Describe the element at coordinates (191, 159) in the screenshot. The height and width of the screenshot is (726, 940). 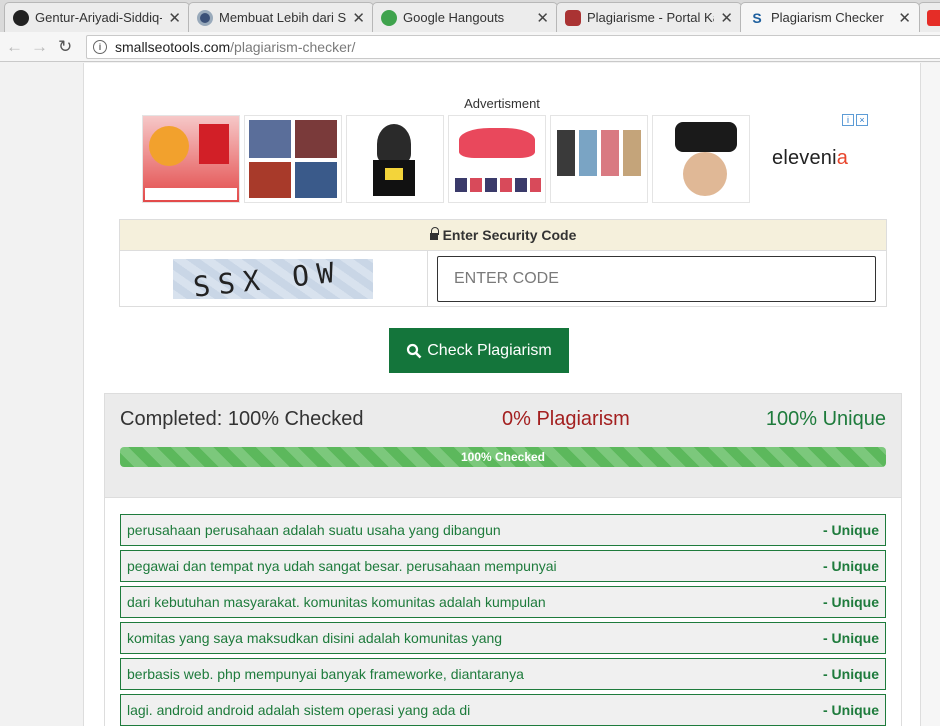
I see `ad-tile-makodo` at that location.